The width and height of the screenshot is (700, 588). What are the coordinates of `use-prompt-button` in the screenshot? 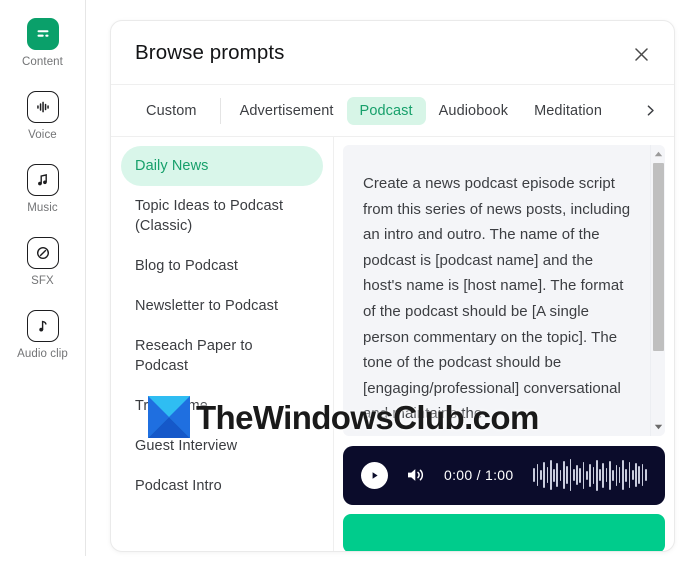 It's located at (504, 532).